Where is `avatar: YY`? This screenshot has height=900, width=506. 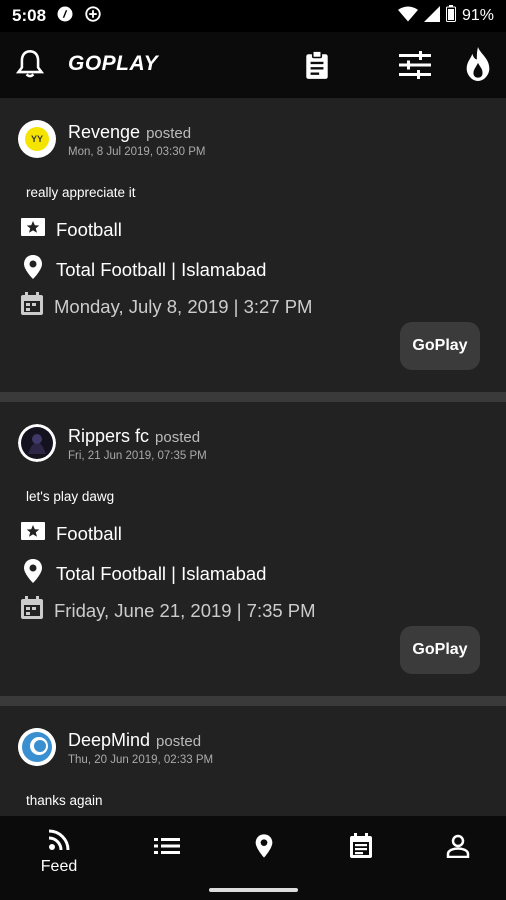
avatar: YY is located at coordinates (37, 139).